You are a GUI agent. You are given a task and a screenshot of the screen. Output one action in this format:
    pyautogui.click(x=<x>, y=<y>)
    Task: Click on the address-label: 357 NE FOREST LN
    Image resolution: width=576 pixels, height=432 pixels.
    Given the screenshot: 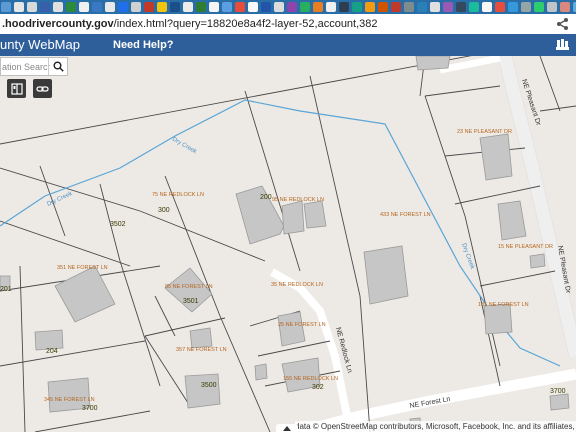 What is the action you would take?
    pyautogui.click(x=201, y=350)
    